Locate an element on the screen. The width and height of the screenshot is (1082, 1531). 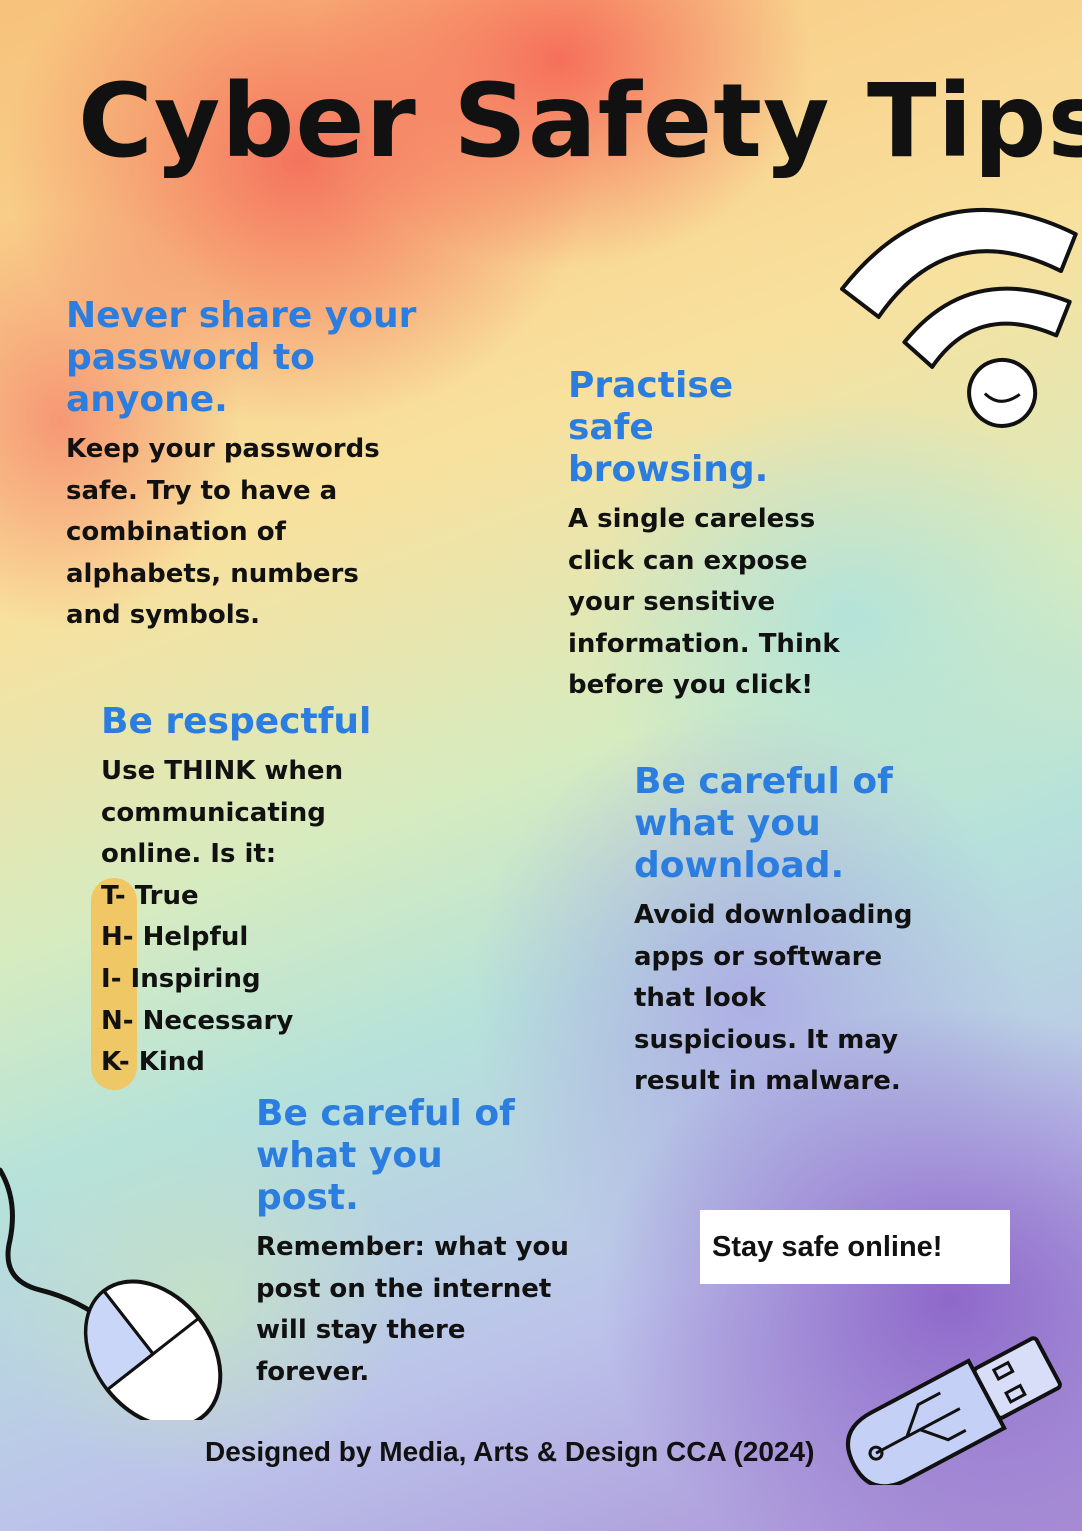
body-line: apps or software is located at coordinates (758, 956).